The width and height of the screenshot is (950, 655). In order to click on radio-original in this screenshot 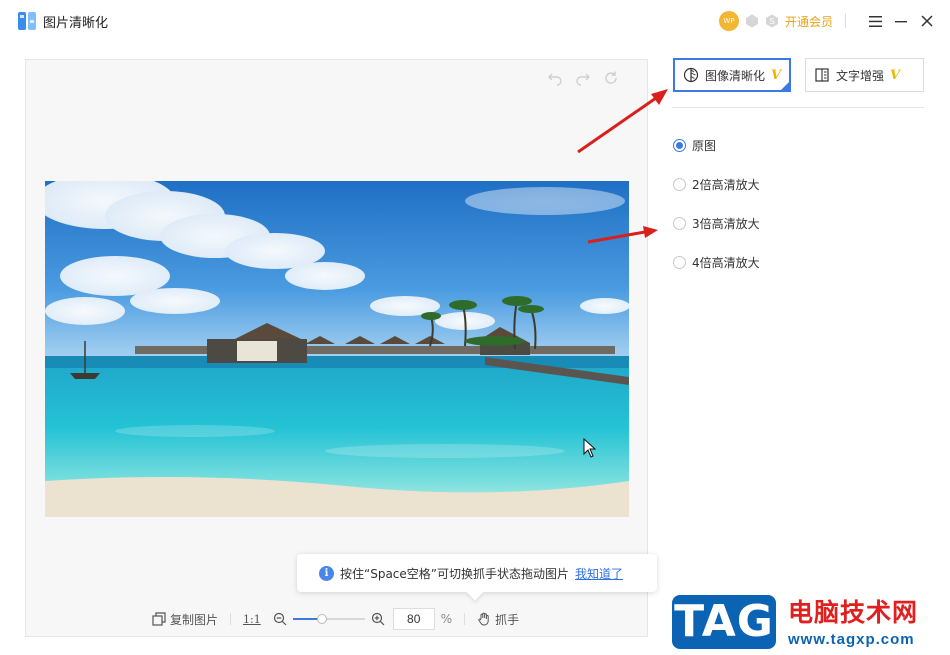, I will do `click(679, 145)`.